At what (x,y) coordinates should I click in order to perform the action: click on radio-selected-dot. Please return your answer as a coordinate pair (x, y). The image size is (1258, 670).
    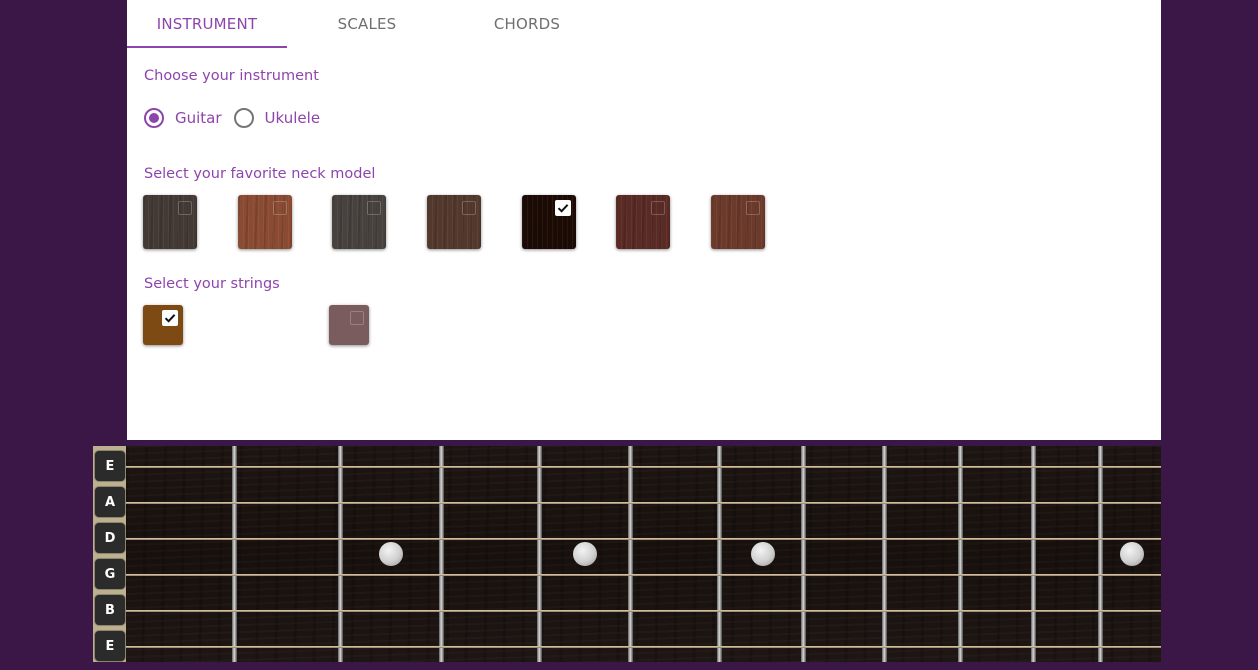
    Looking at the image, I should click on (154, 118).